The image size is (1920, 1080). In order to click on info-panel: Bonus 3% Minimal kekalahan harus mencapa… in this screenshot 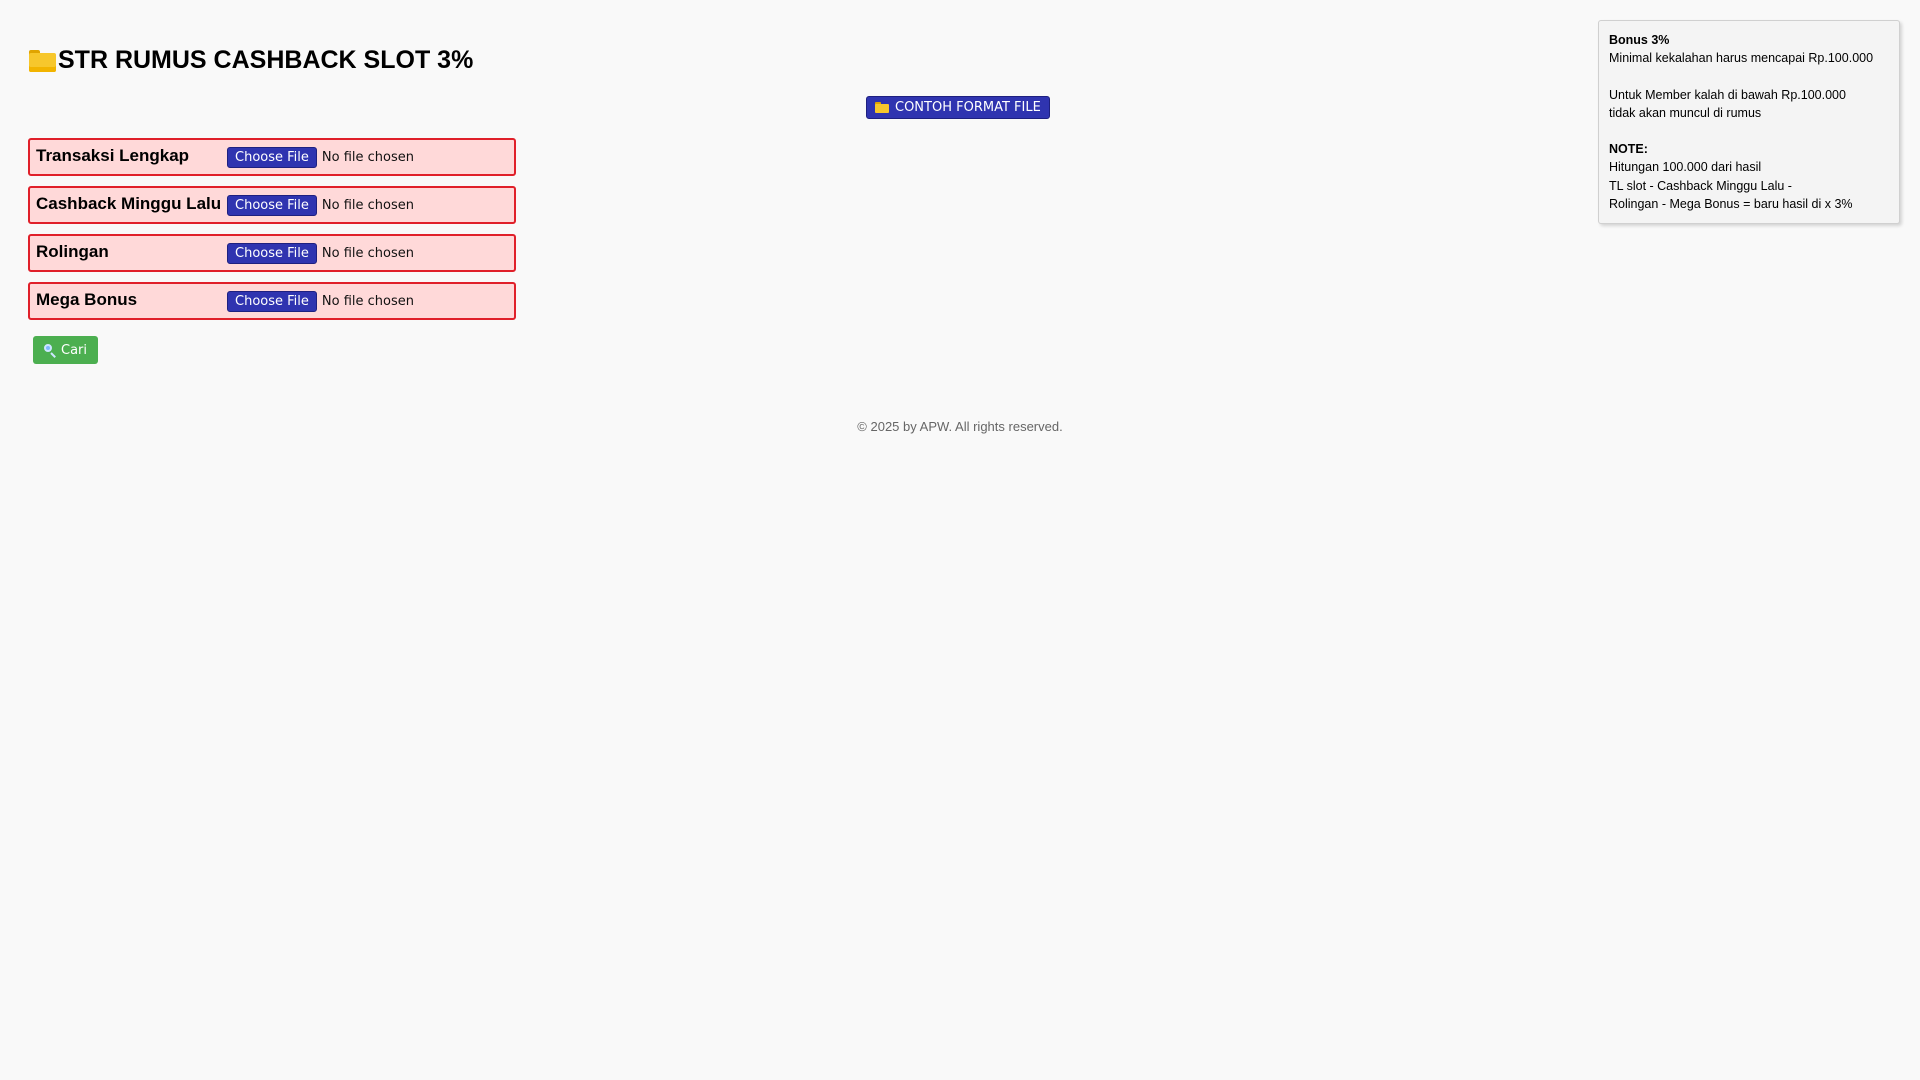, I will do `click(1749, 122)`.